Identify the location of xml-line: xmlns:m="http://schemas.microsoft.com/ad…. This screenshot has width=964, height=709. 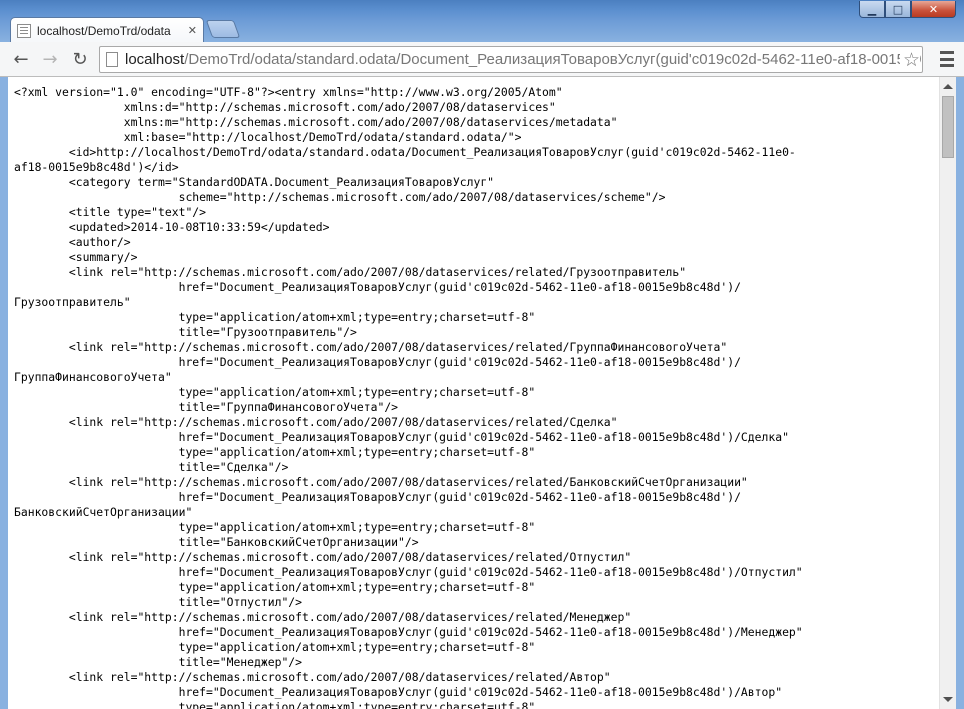
(370, 122).